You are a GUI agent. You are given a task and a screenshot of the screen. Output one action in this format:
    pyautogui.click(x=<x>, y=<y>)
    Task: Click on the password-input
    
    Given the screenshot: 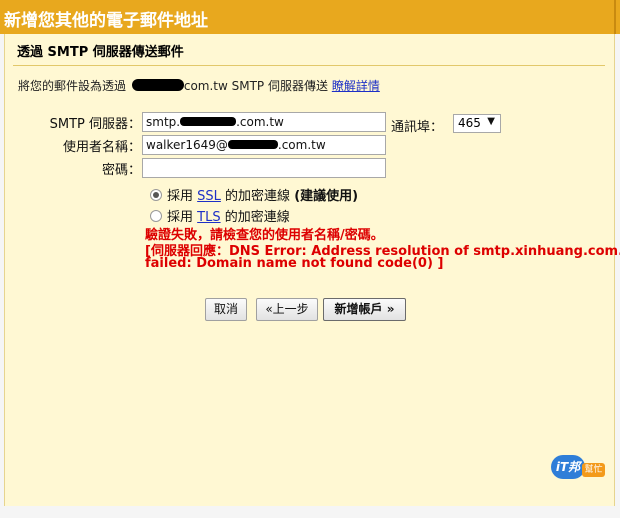 What is the action you would take?
    pyautogui.click(x=264, y=168)
    